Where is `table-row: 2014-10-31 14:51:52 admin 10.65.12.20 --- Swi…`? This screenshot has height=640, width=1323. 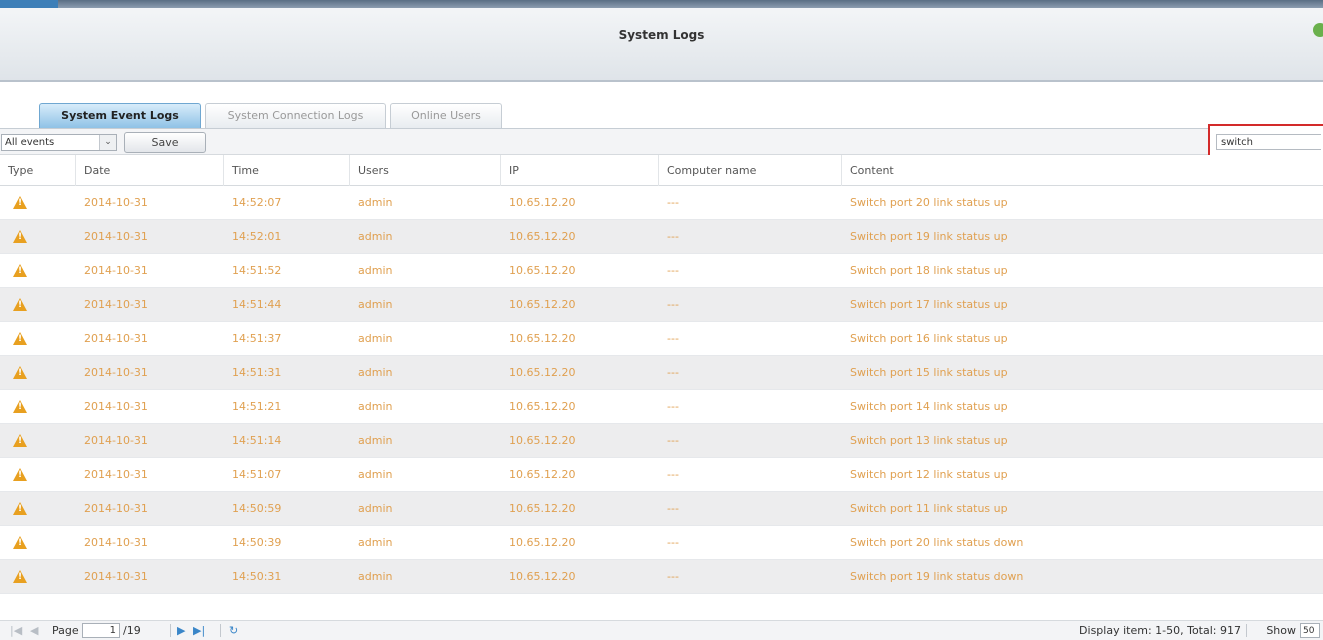 table-row: 2014-10-31 14:51:52 admin 10.65.12.20 --- Swi… is located at coordinates (661, 271).